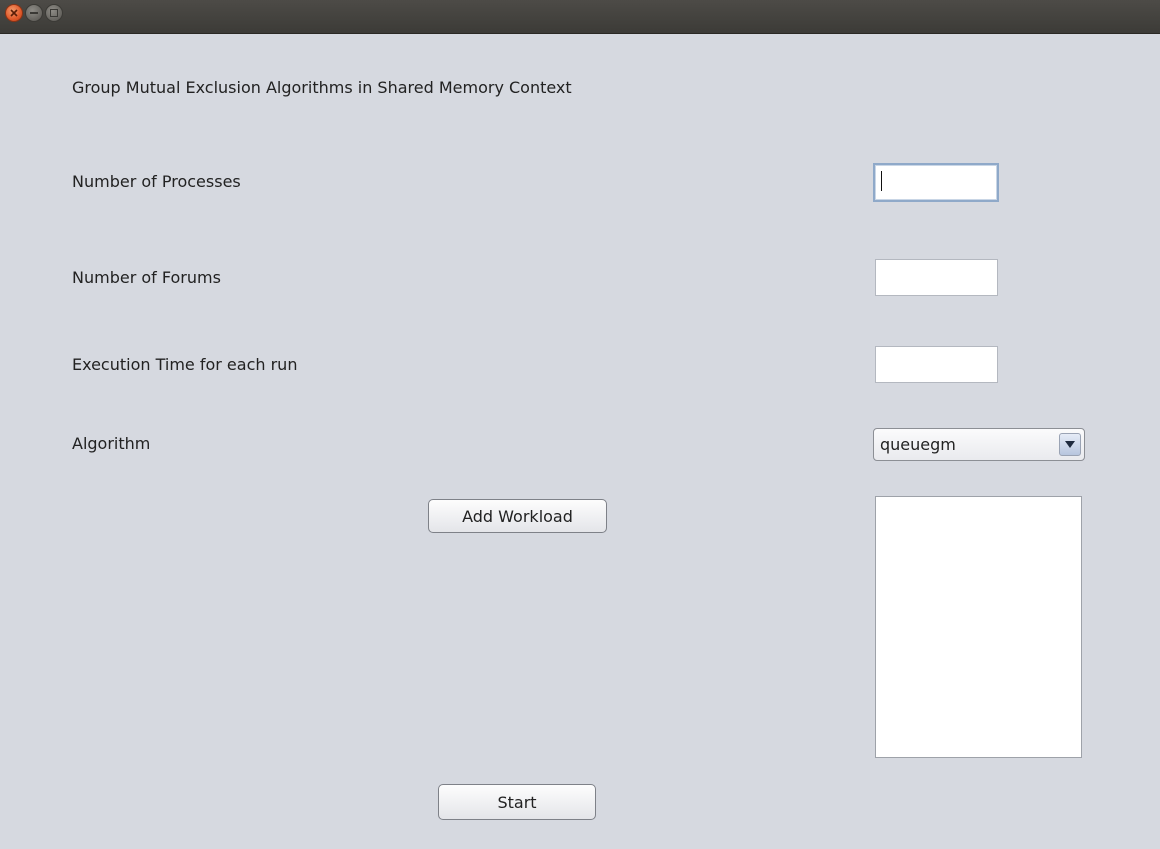 The width and height of the screenshot is (1160, 849). What do you see at coordinates (54, 13) in the screenshot?
I see `maximize-icon` at bounding box center [54, 13].